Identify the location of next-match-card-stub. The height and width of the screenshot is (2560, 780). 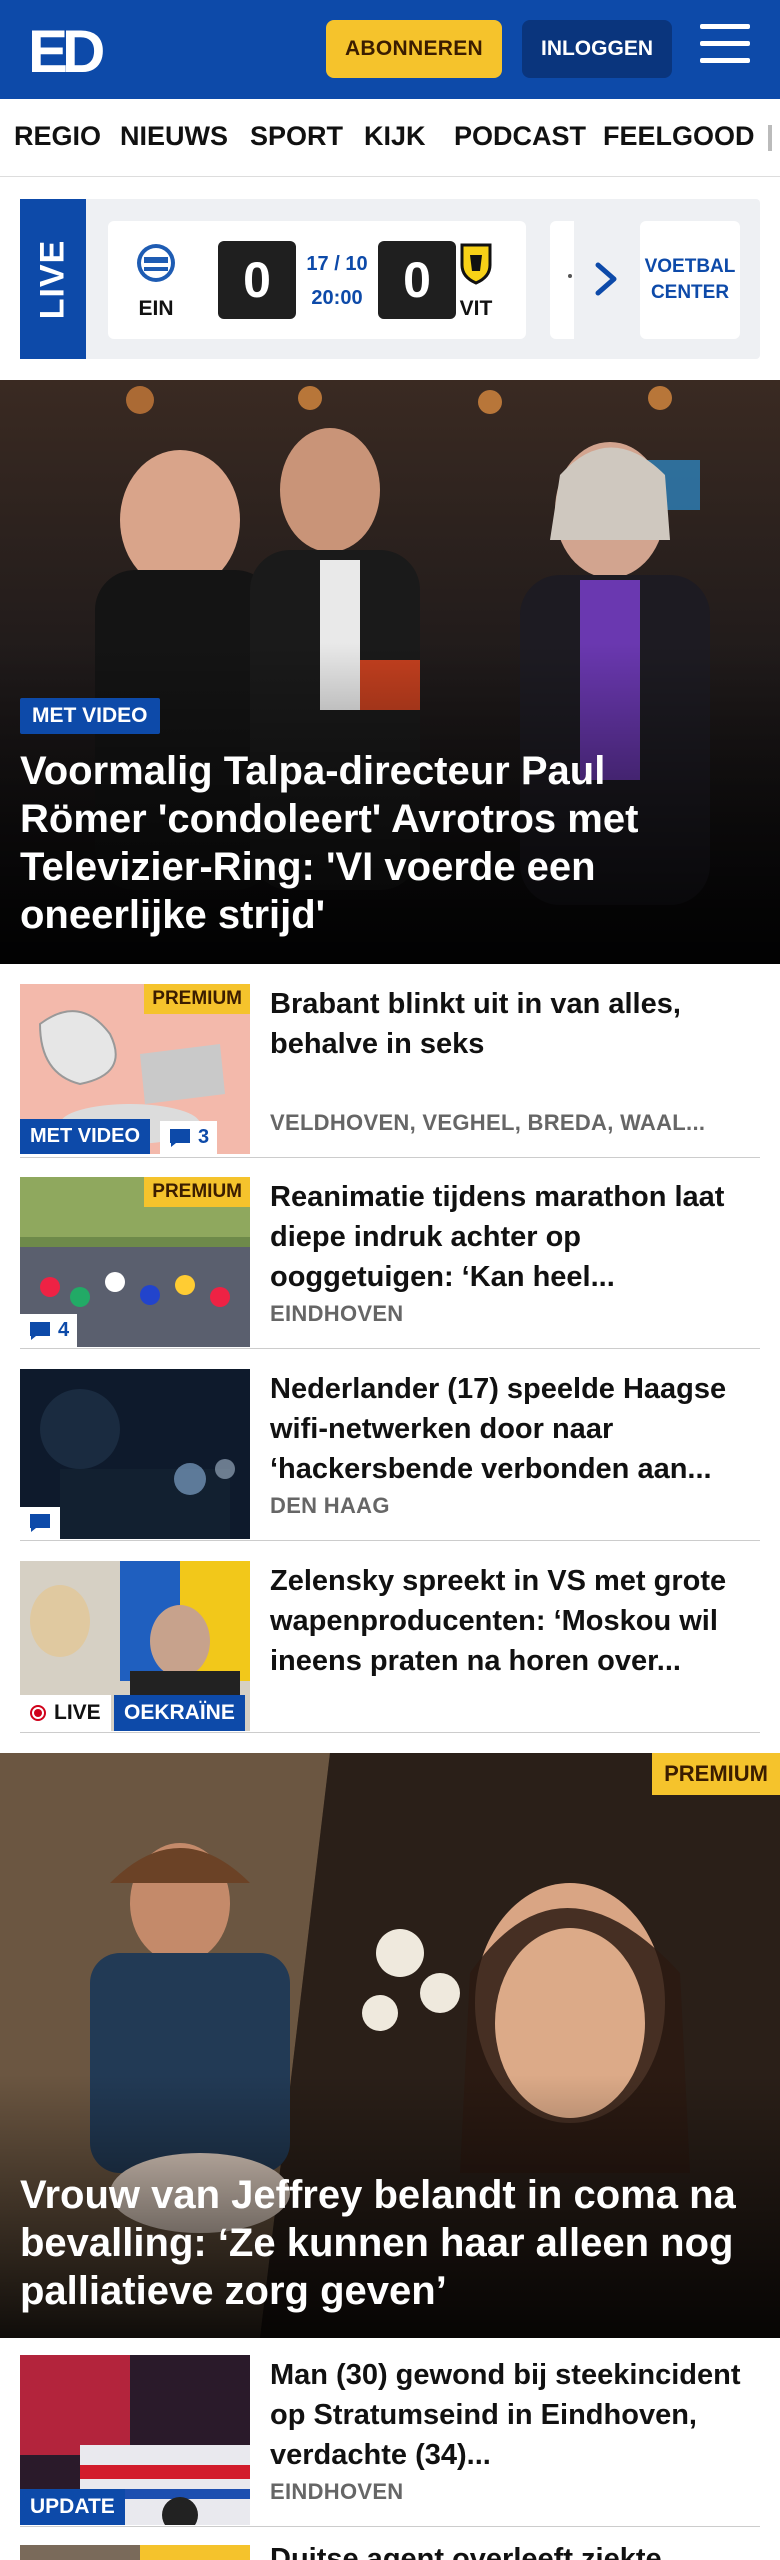
(562, 280).